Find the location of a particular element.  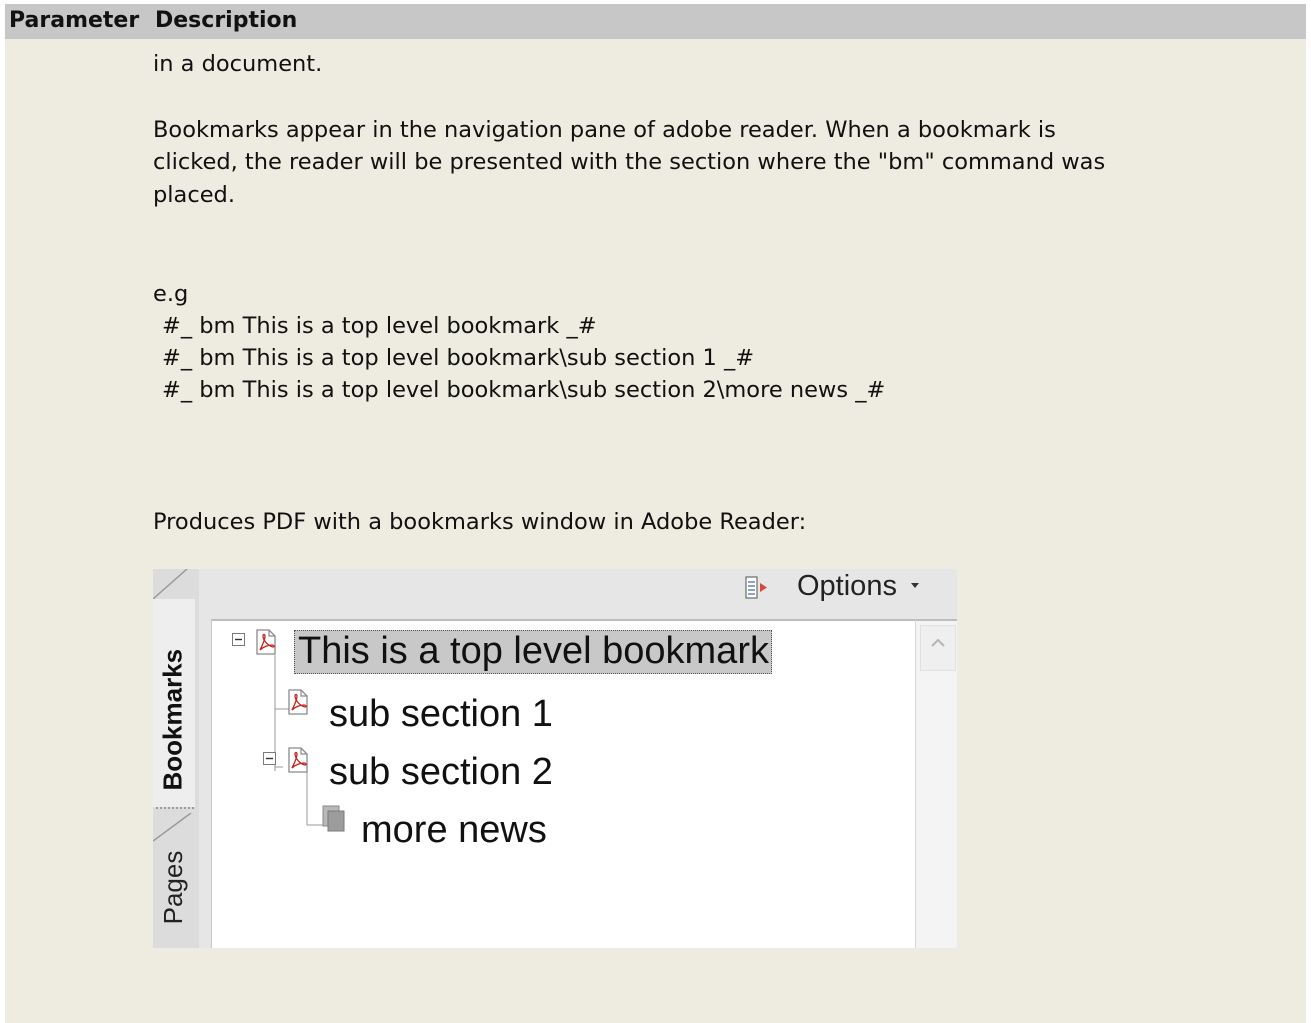

tab-bookmarks: Bookmarks is located at coordinates (174, 703).